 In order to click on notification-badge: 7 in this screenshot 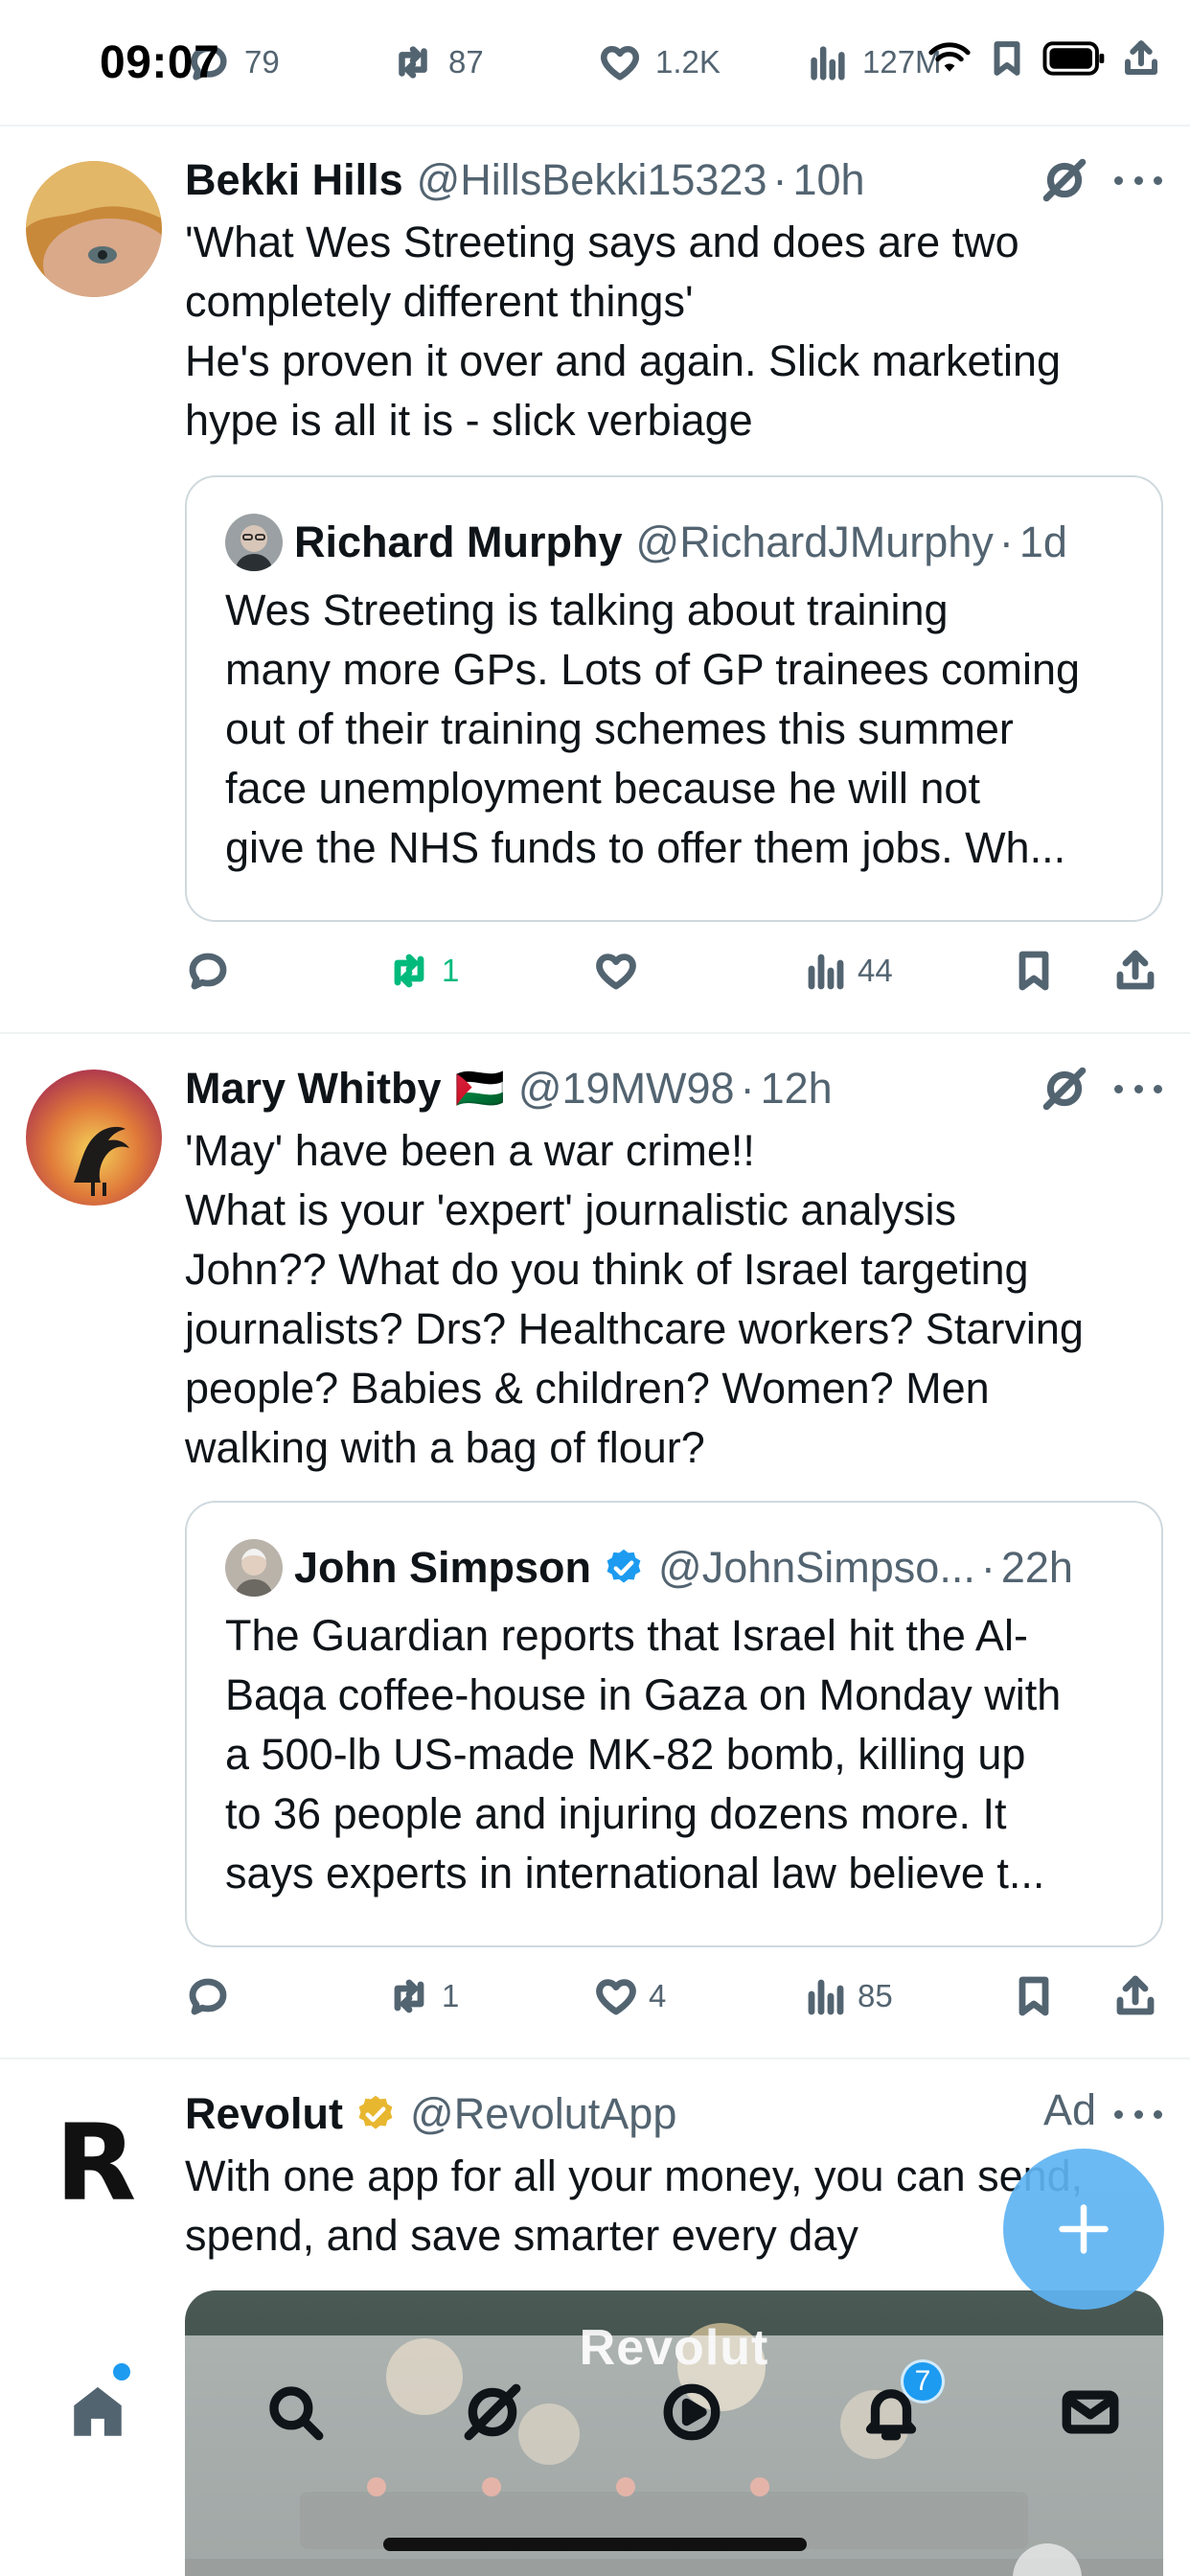, I will do `click(923, 2381)`.